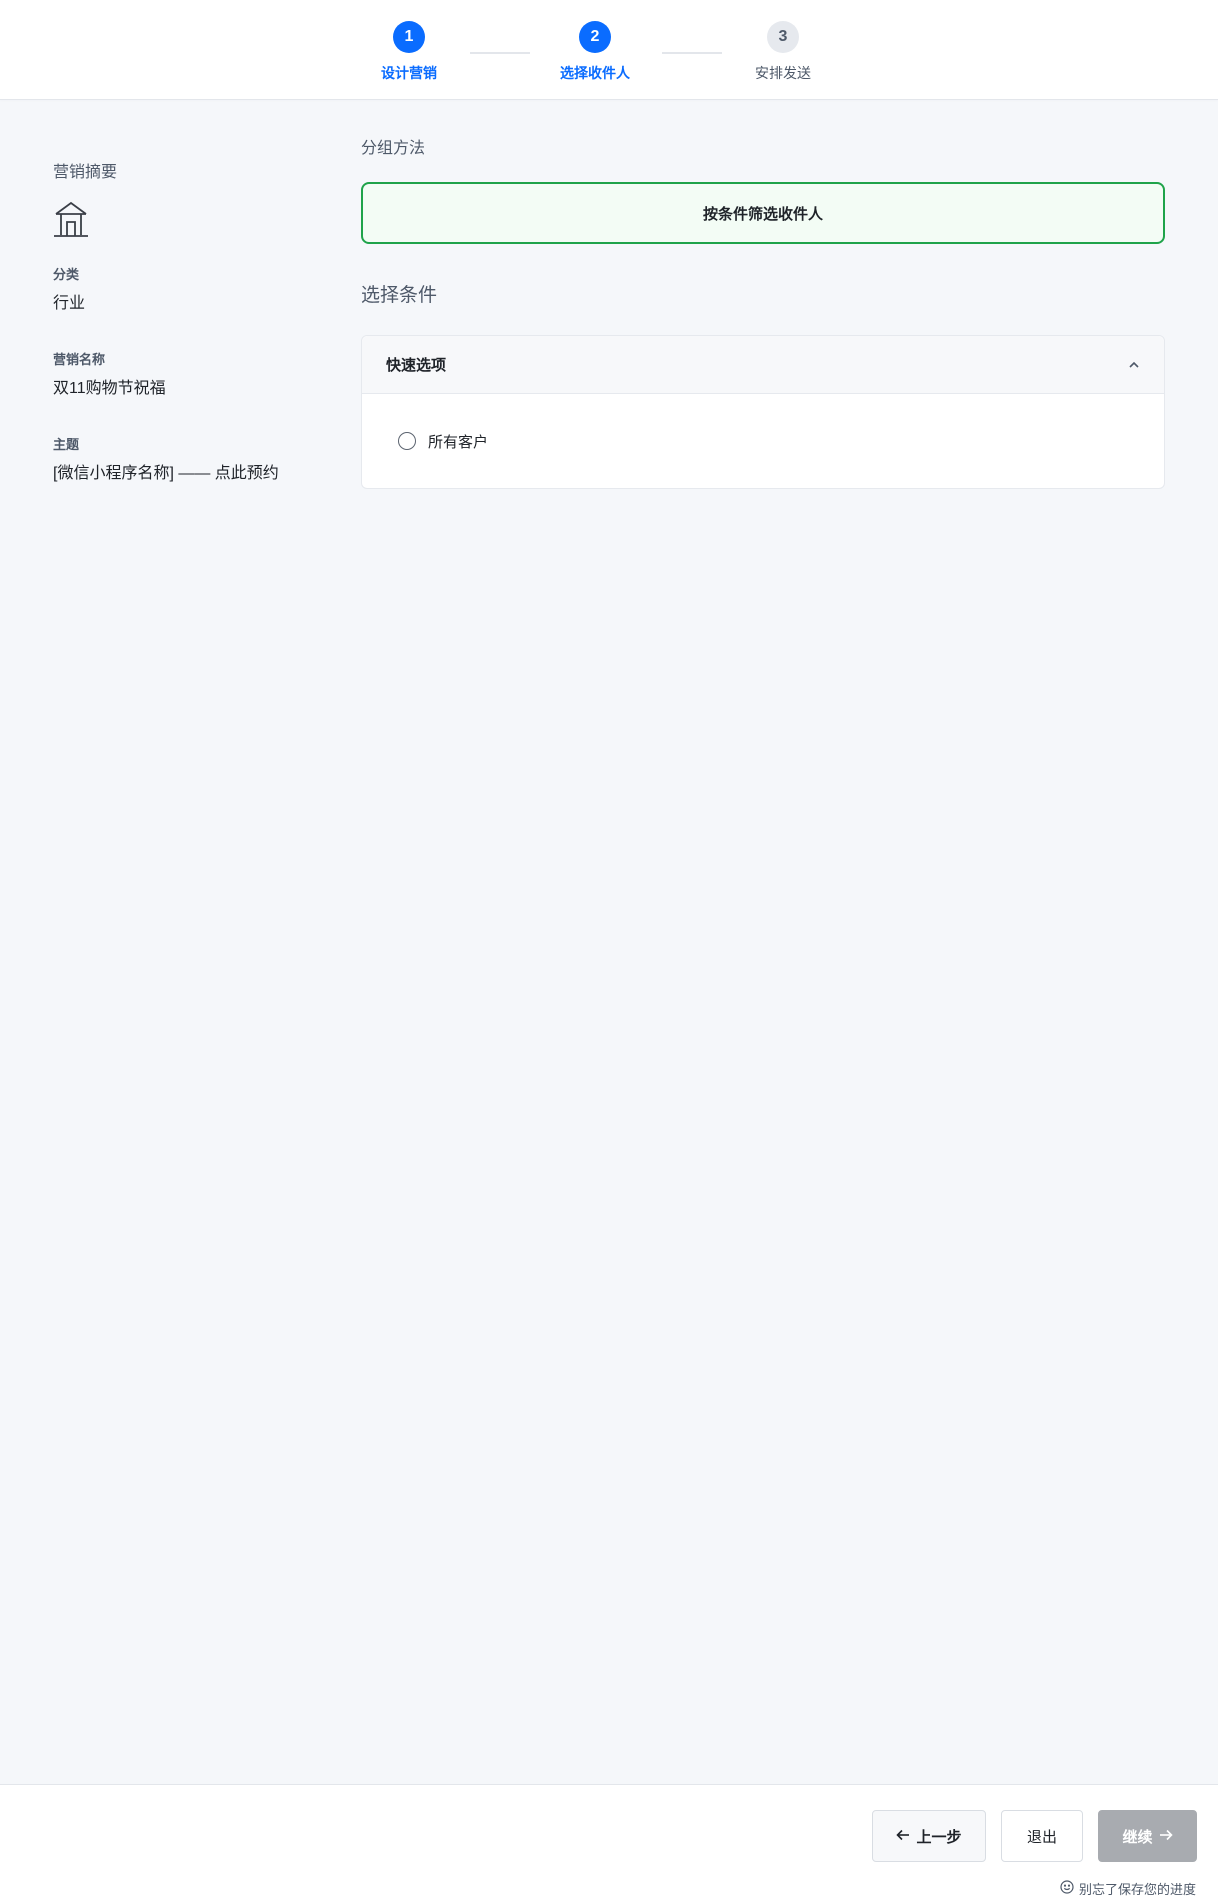 This screenshot has height=1900, width=1218. What do you see at coordinates (183, 458) in the screenshot?
I see `subject-field: 主题 [微信小程序名称] —— 点此预约` at bounding box center [183, 458].